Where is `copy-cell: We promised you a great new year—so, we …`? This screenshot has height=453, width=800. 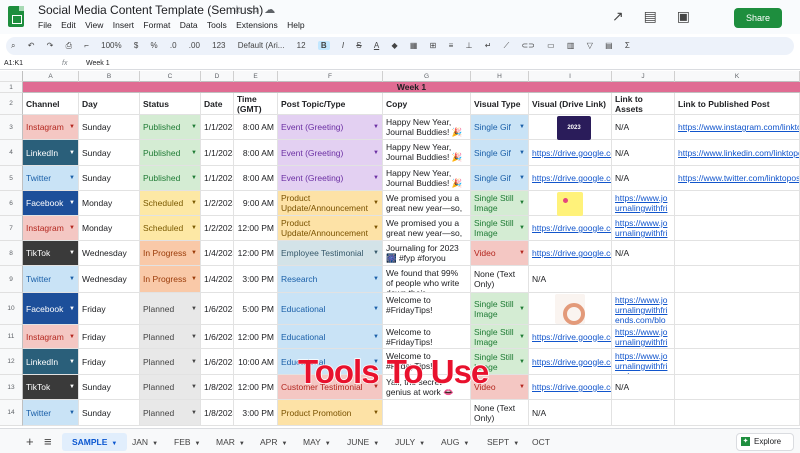 copy-cell: We promised you a great new year—so, we … is located at coordinates (427, 203).